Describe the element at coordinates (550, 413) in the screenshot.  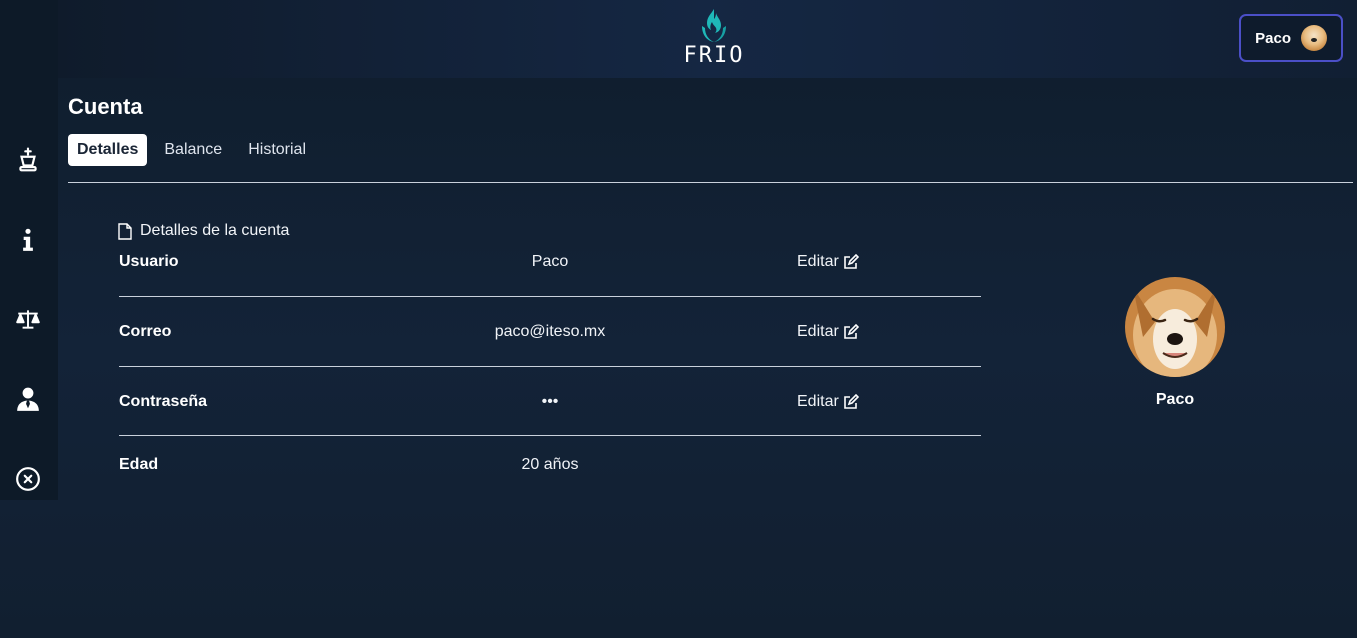
I see `detail-row-contrasena: Contraseña ••• Editar` at that location.